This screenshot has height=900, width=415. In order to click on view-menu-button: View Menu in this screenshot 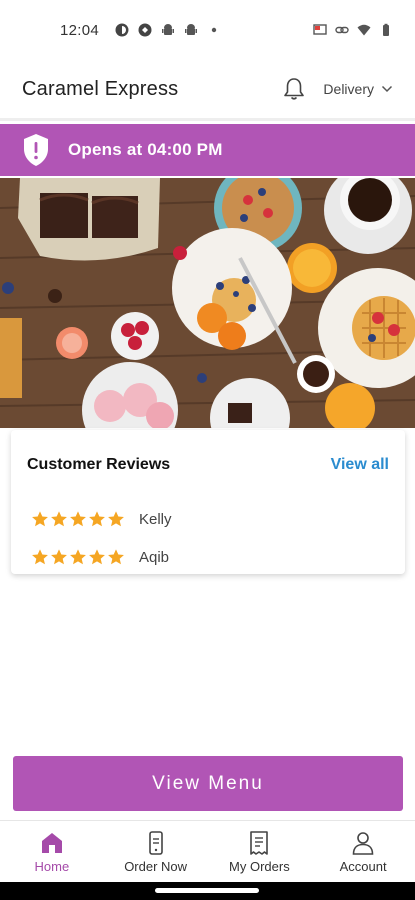, I will do `click(208, 783)`.